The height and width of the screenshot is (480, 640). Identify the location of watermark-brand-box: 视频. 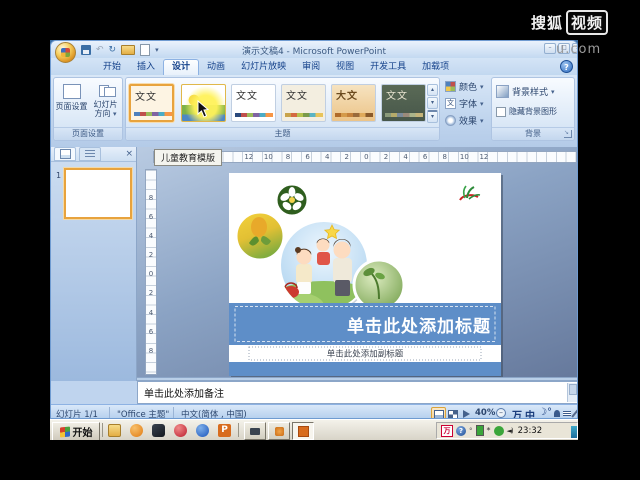
(587, 22).